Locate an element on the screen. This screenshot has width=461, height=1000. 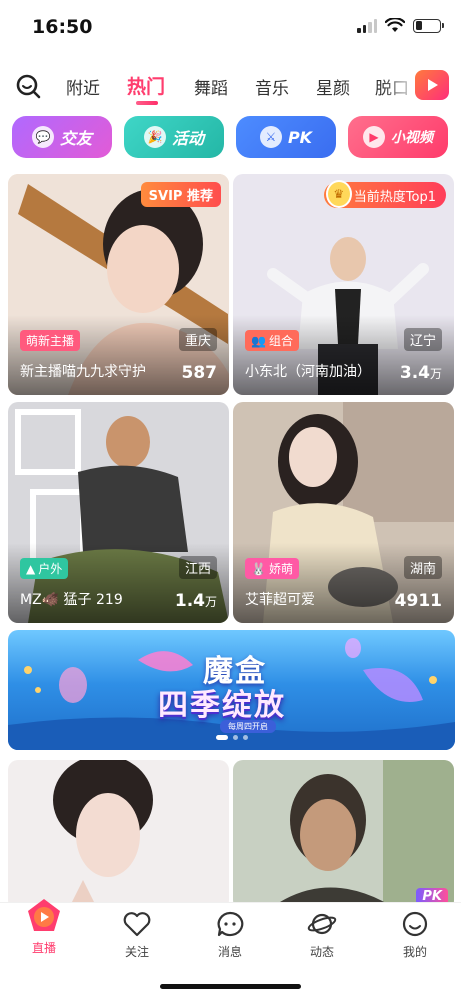
category-short-video: ▶ 小视频 is located at coordinates (398, 137).